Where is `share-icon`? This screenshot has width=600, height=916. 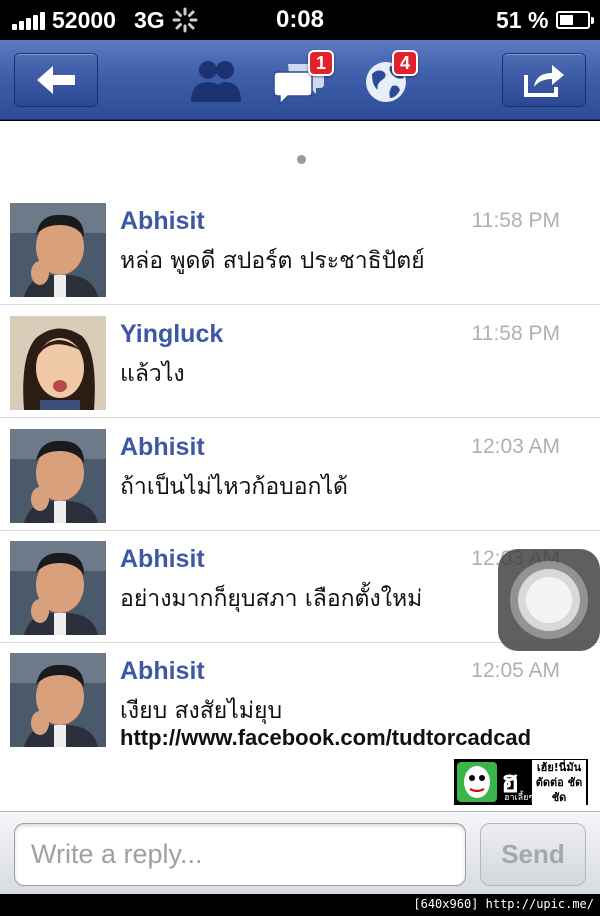 share-icon is located at coordinates (544, 81).